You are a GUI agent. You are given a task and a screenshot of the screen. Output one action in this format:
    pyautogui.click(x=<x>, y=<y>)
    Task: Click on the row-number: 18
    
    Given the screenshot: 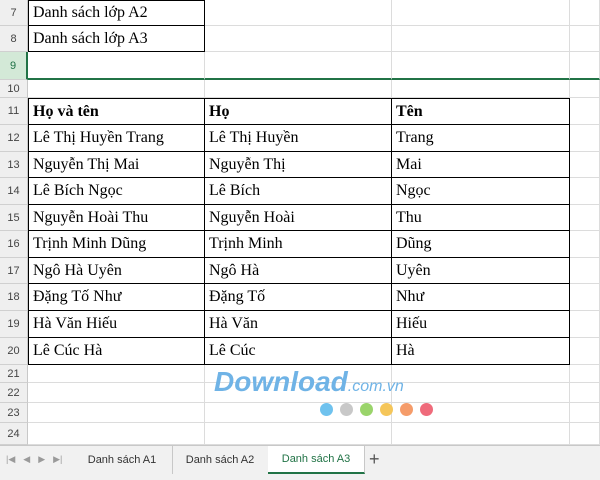 What is the action you would take?
    pyautogui.click(x=14, y=297)
    